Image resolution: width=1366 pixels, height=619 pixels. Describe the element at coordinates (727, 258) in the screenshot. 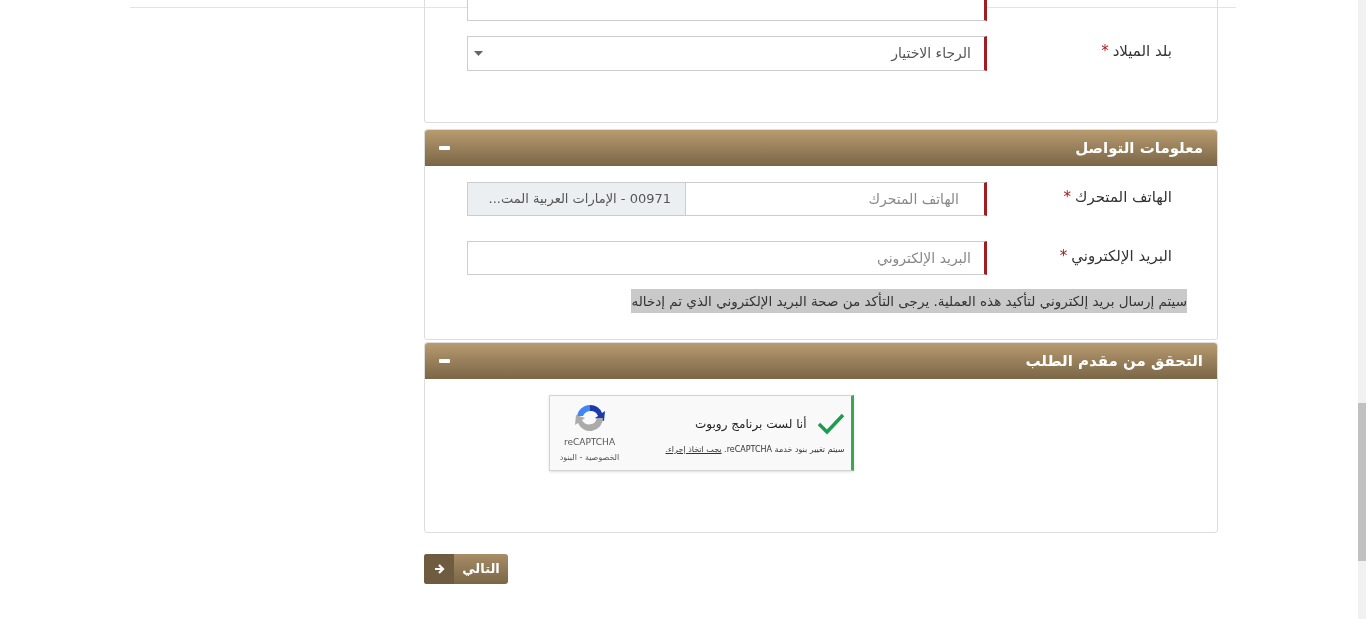

I see `email-input: البريد الإلكتروني` at that location.